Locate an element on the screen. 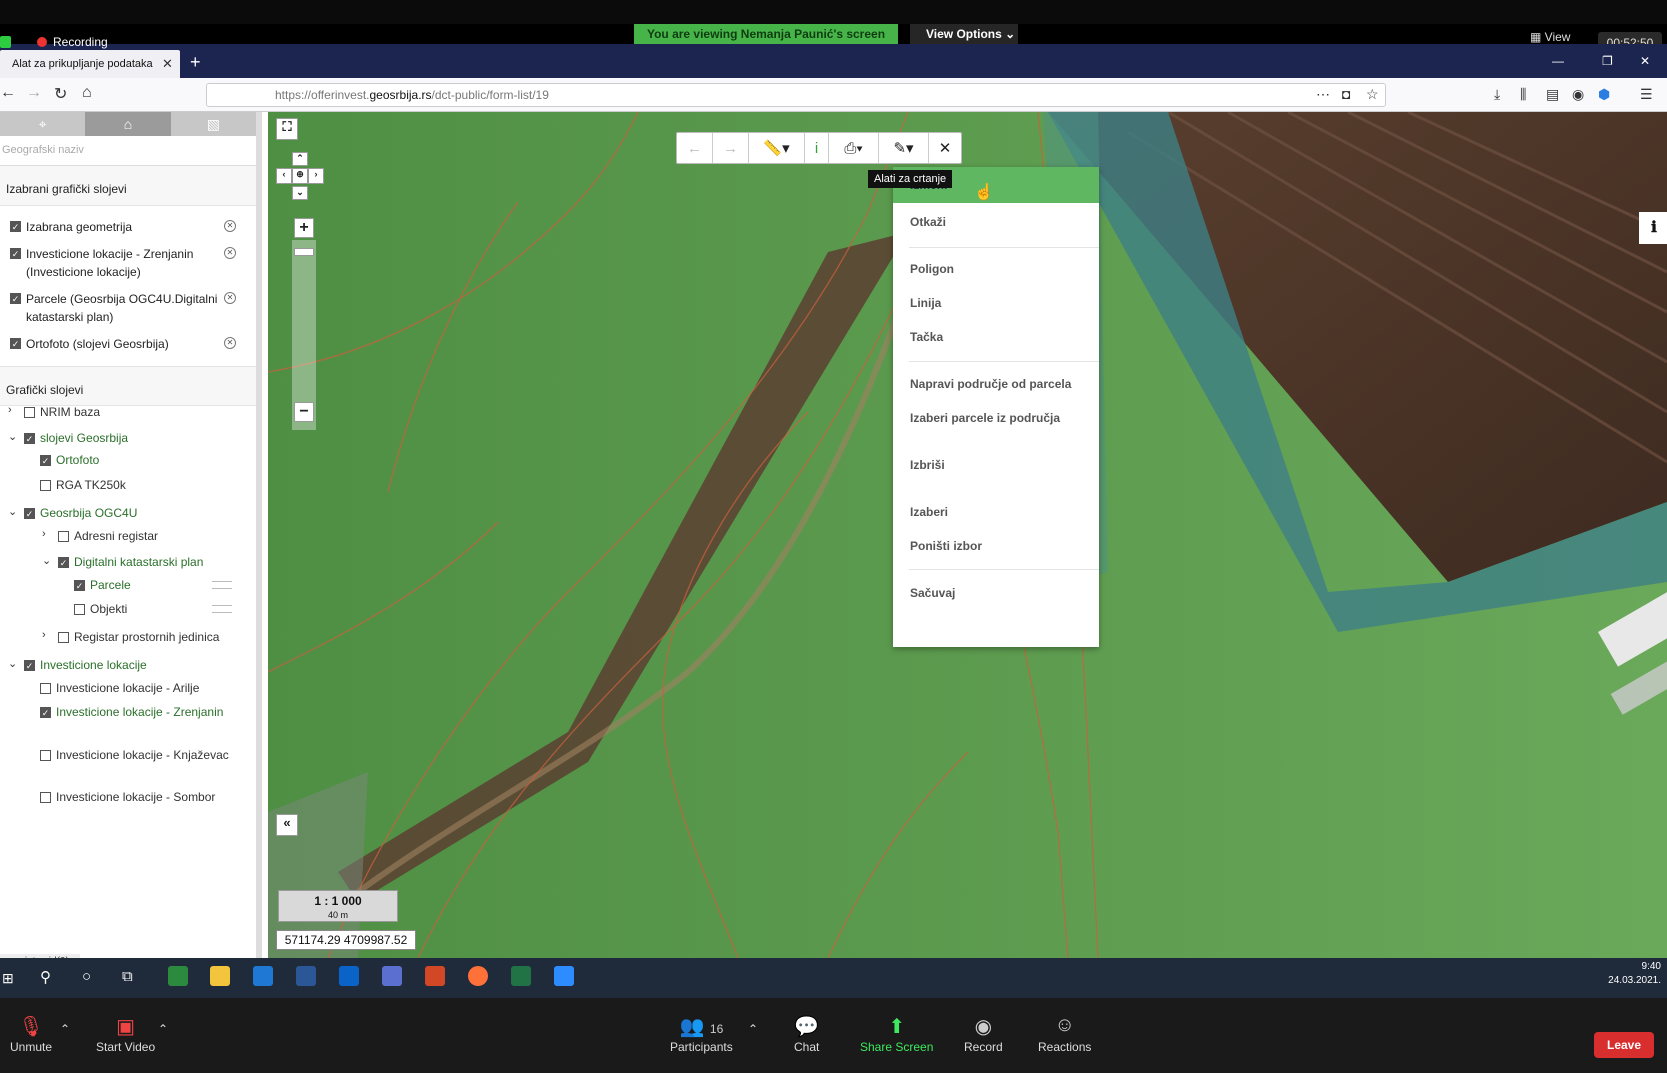 This screenshot has height=1073, width=1667. layer-tree-item: Investicione lokacije - Knjaževac is located at coordinates (148, 756).